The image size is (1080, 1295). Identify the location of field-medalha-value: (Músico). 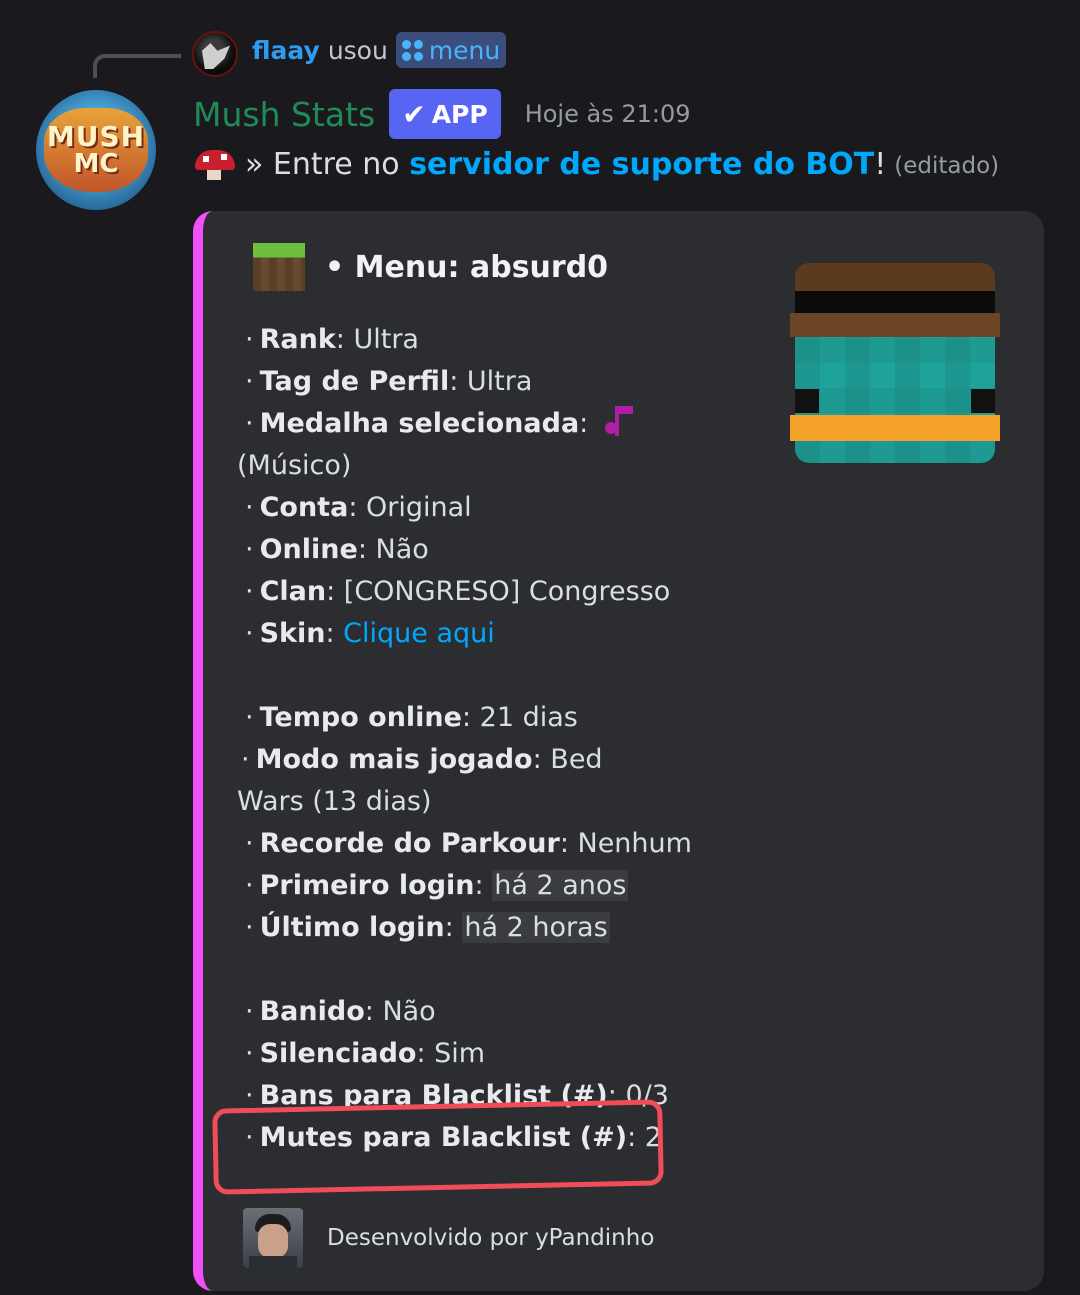
(294, 465).